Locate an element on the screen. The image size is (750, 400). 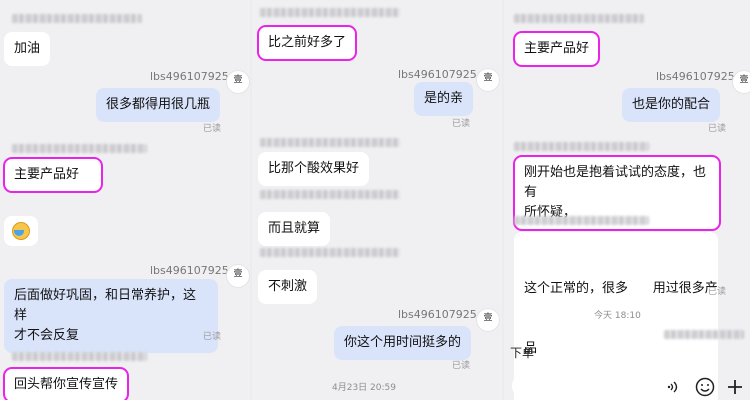
message-incoming: 比那个酸效果好 is located at coordinates (314, 169).